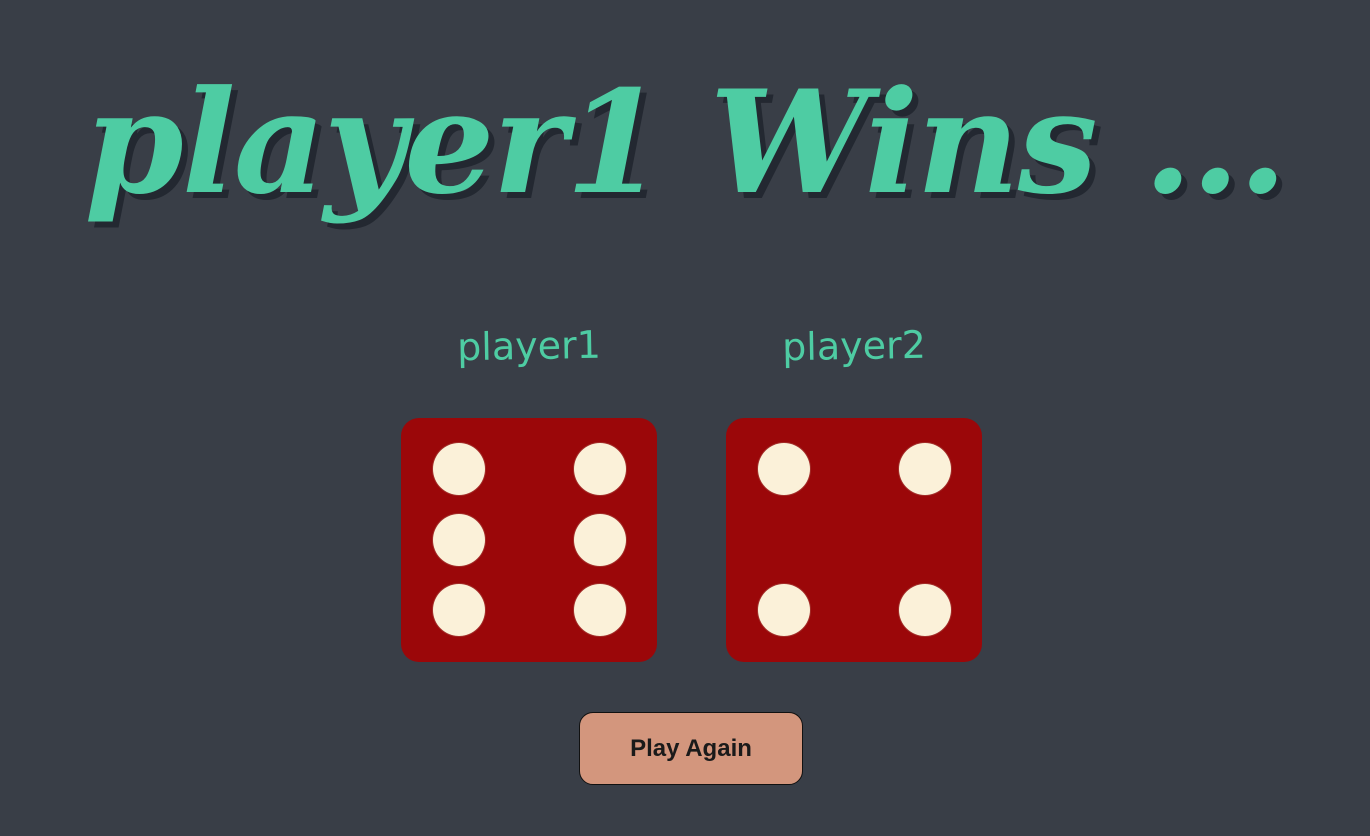 The image size is (1370, 836). Describe the element at coordinates (529, 540) in the screenshot. I see `player1-die` at that location.